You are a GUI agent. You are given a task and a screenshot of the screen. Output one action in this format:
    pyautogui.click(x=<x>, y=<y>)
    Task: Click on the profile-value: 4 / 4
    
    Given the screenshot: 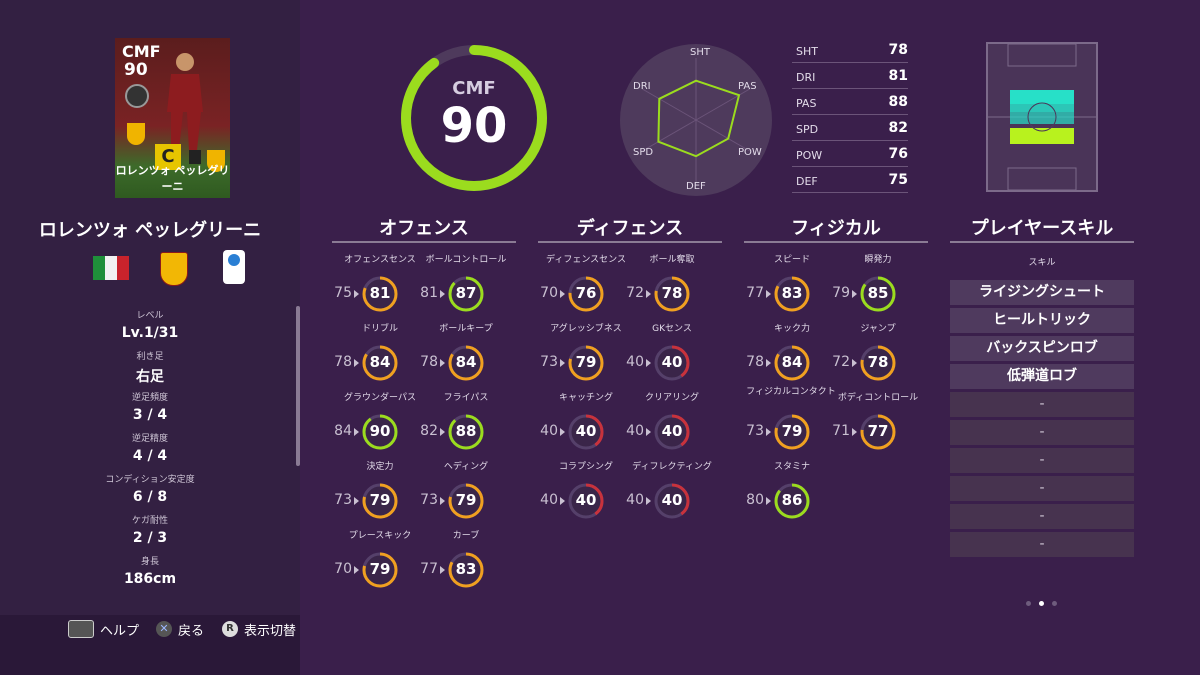 What is the action you would take?
    pyautogui.click(x=150, y=456)
    